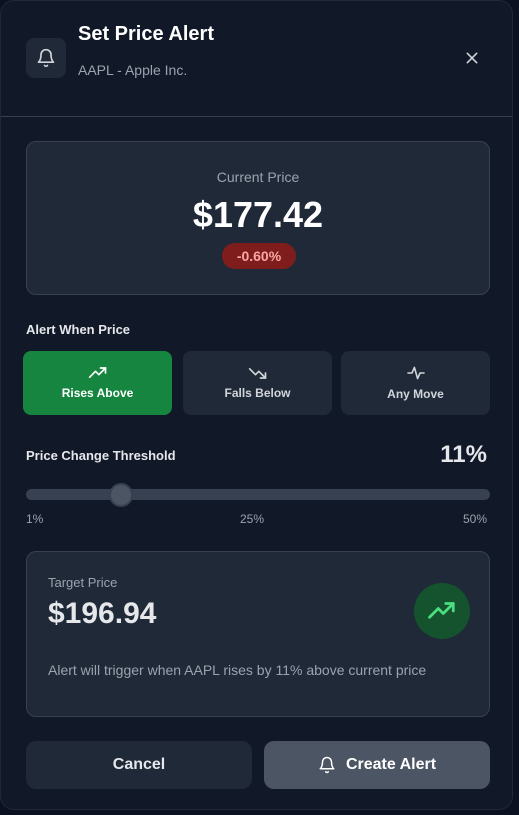 This screenshot has height=815, width=519. I want to click on threshold-value: 11%, so click(463, 454).